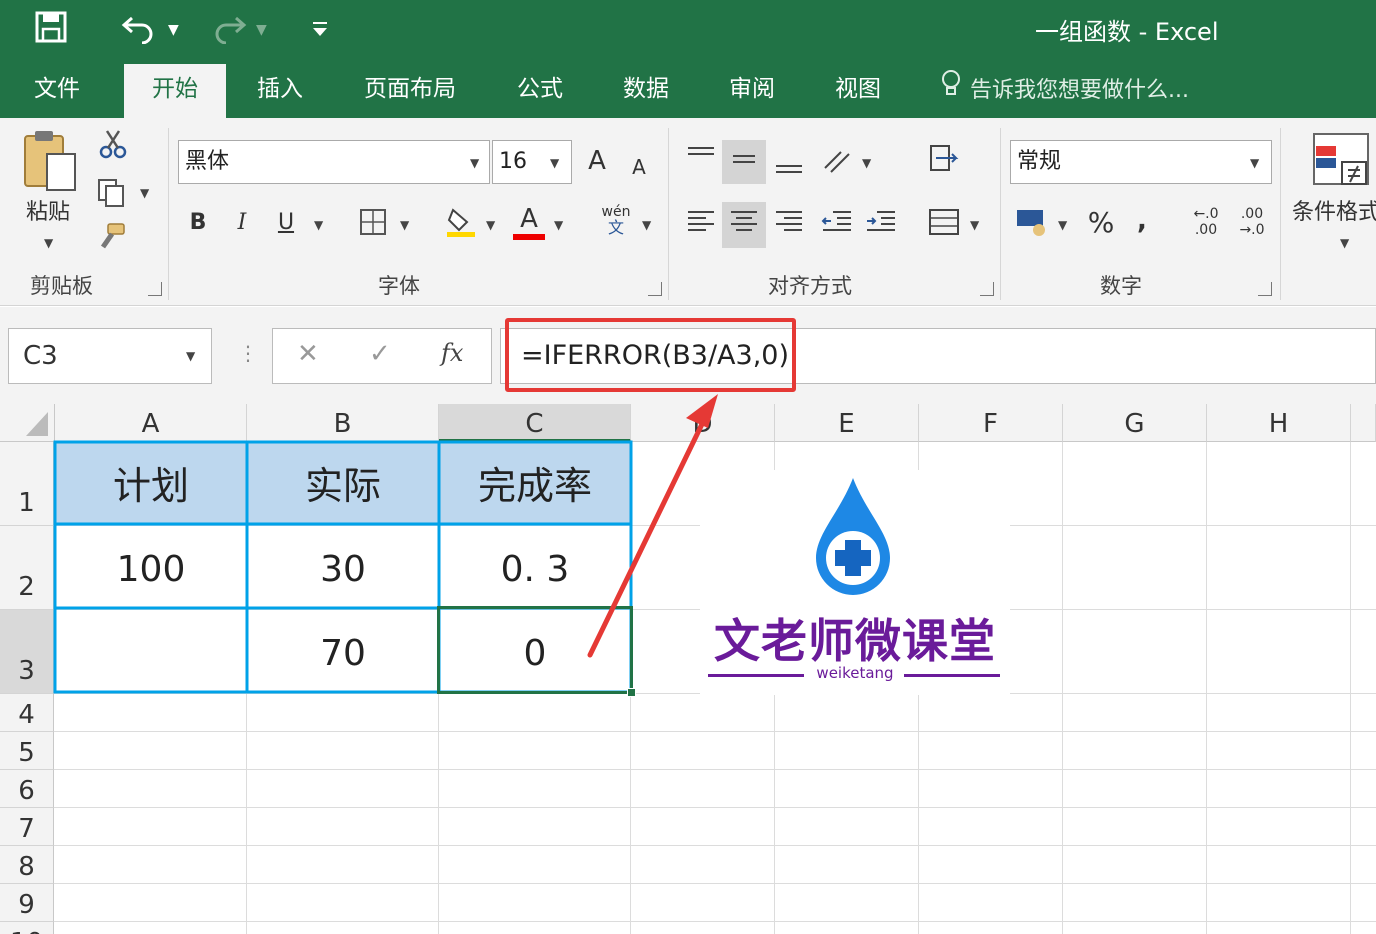  Describe the element at coordinates (853, 536) in the screenshot. I see `droplet-cross-icon` at that location.